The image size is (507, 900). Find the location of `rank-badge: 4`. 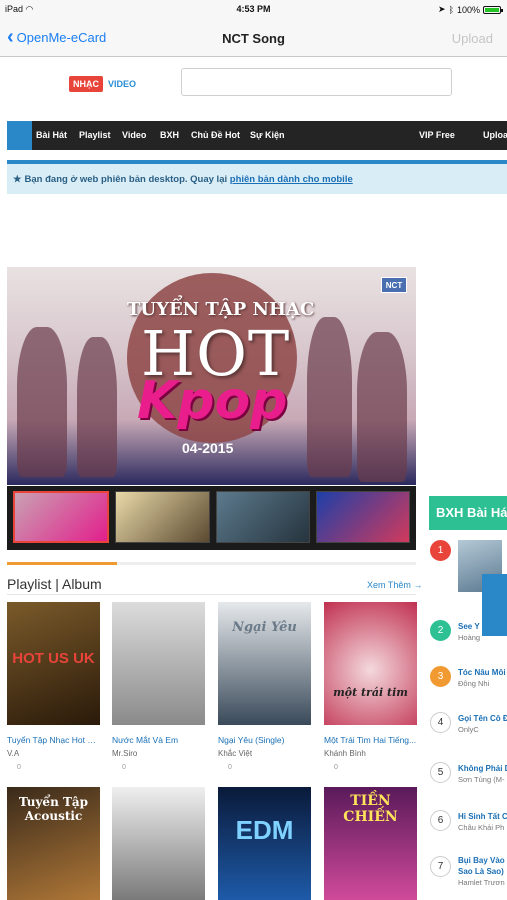

rank-badge: 4 is located at coordinates (440, 722).